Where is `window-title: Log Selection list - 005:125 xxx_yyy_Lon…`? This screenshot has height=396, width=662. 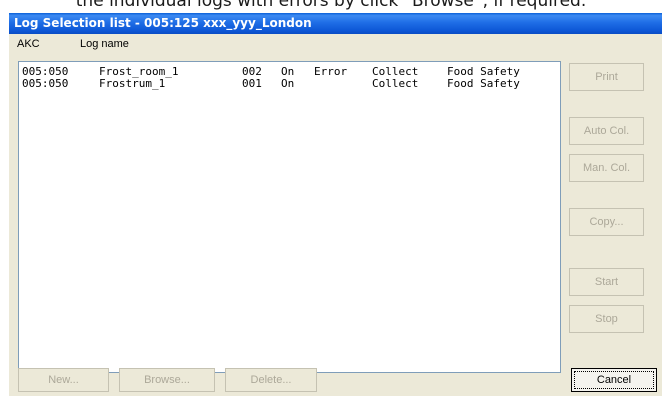
window-title: Log Selection list - 005:125 xxx_yyy_Lon… is located at coordinates (163, 23).